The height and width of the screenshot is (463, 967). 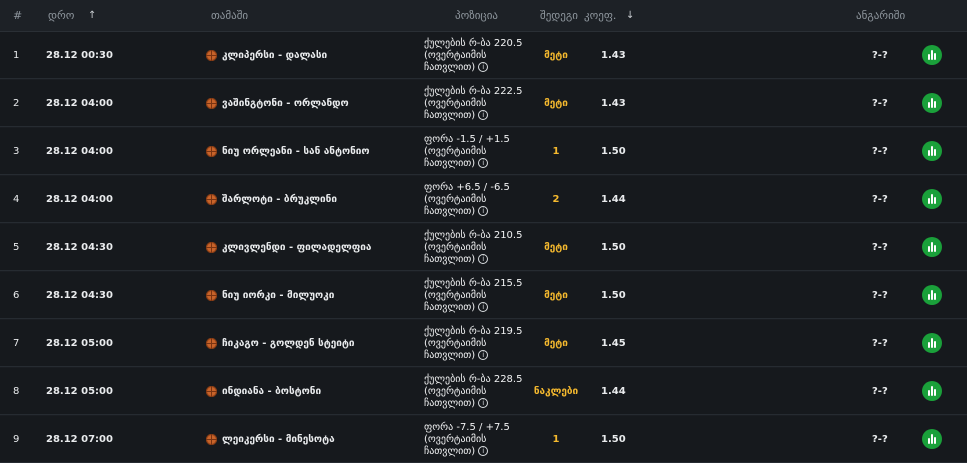 What do you see at coordinates (79, 439) in the screenshot?
I see `match-date: 28.12 07:00` at bounding box center [79, 439].